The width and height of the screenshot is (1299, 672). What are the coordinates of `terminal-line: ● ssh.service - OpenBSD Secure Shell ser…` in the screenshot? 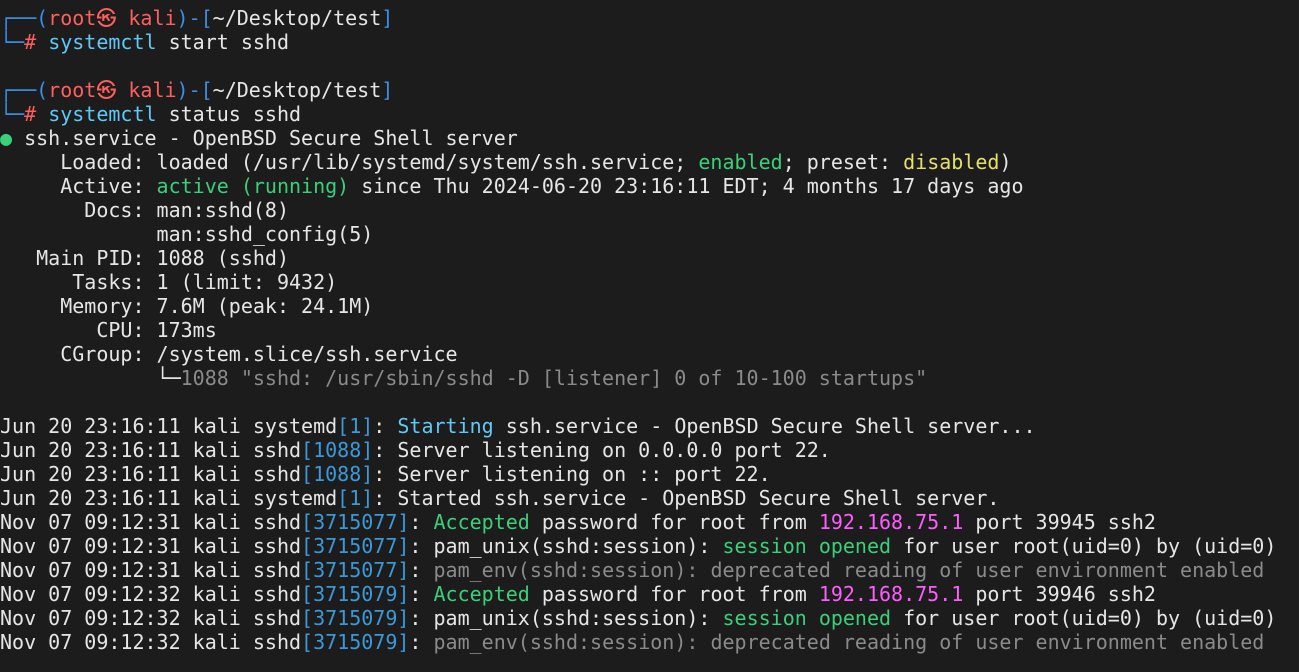 It's located at (649, 138).